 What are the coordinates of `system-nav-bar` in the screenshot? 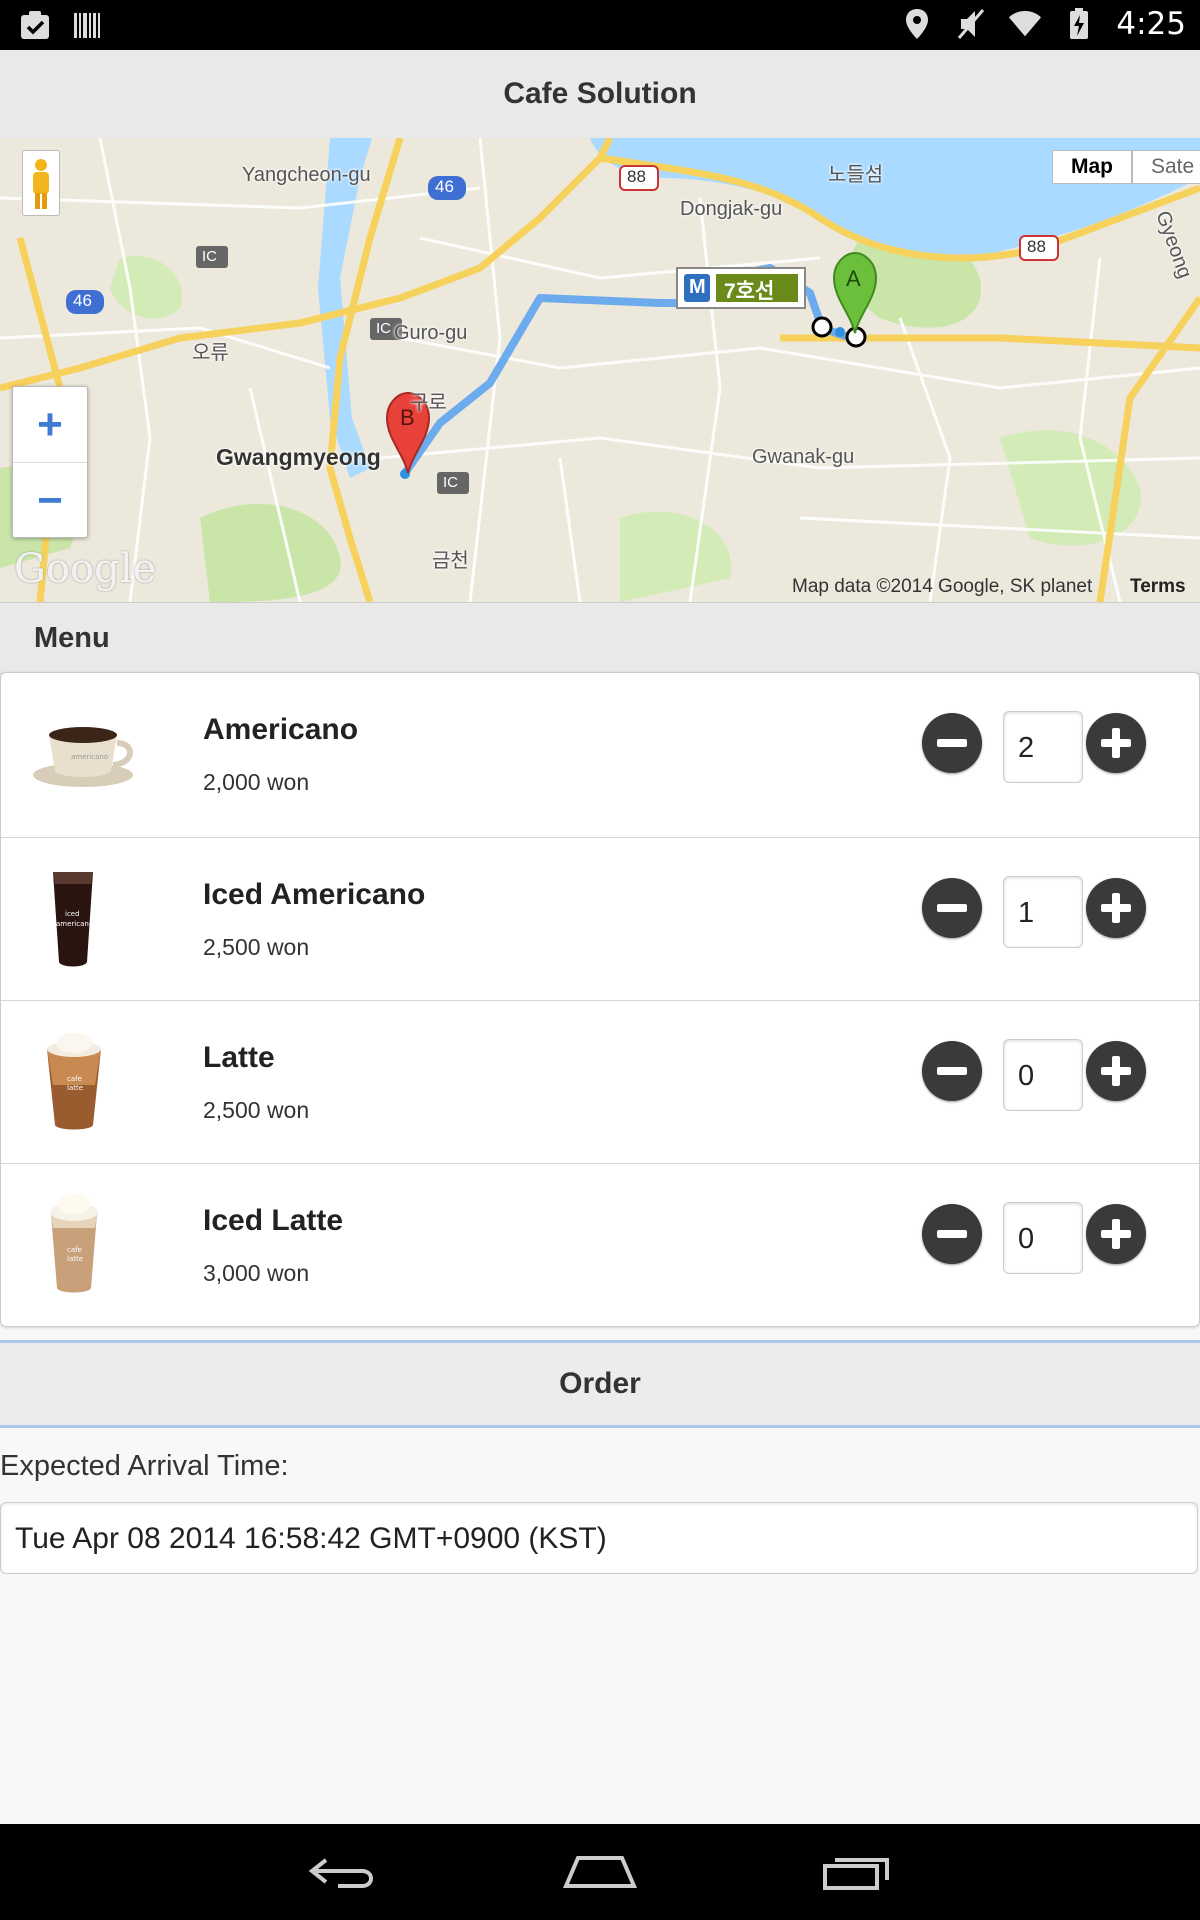 It's located at (600, 1872).